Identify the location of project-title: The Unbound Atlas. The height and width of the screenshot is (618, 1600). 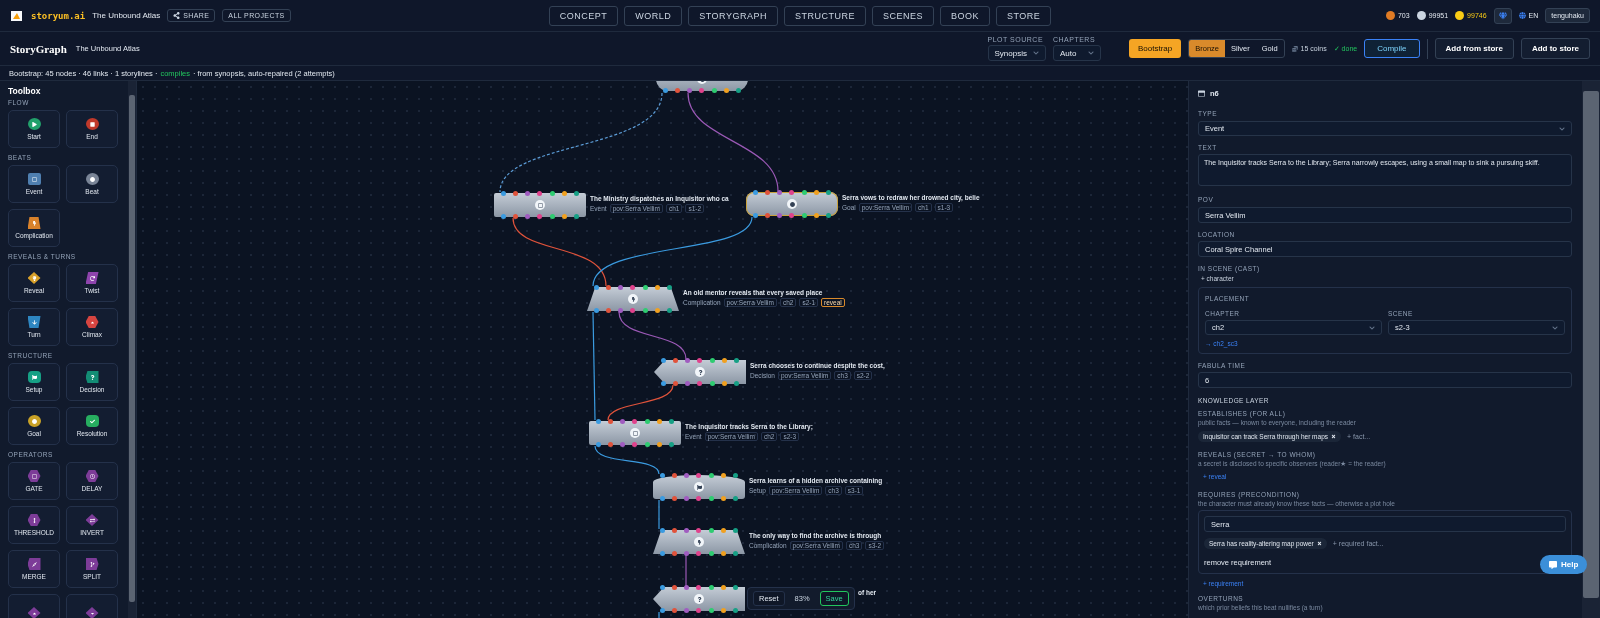
(126, 15).